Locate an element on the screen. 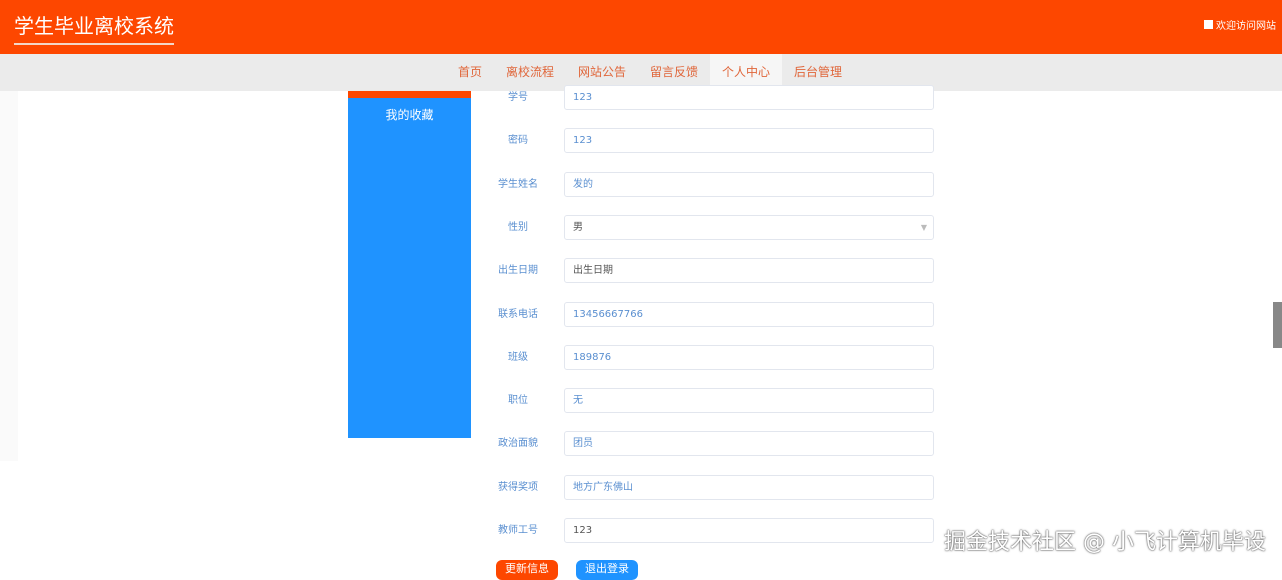  form-row: 获得奖项 地方广东佛山 is located at coordinates (710, 487).